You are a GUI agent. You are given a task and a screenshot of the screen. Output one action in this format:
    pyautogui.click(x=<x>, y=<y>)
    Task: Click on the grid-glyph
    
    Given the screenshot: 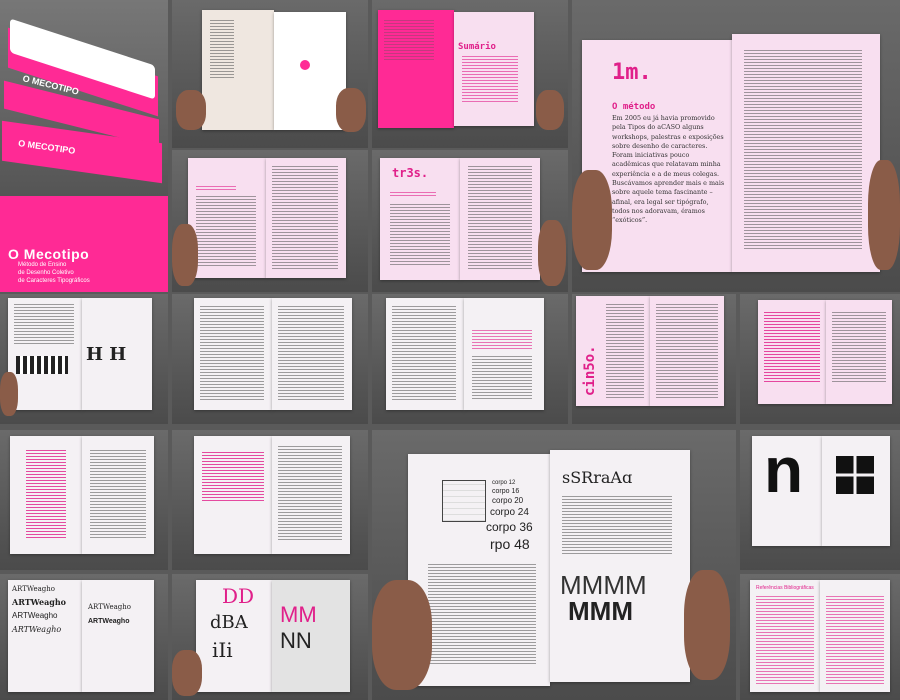 What is the action you would take?
    pyautogui.click(x=855, y=475)
    